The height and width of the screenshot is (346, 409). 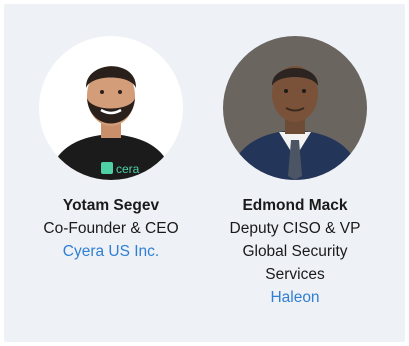 I want to click on avatar-edmond-mack, so click(x=295, y=108).